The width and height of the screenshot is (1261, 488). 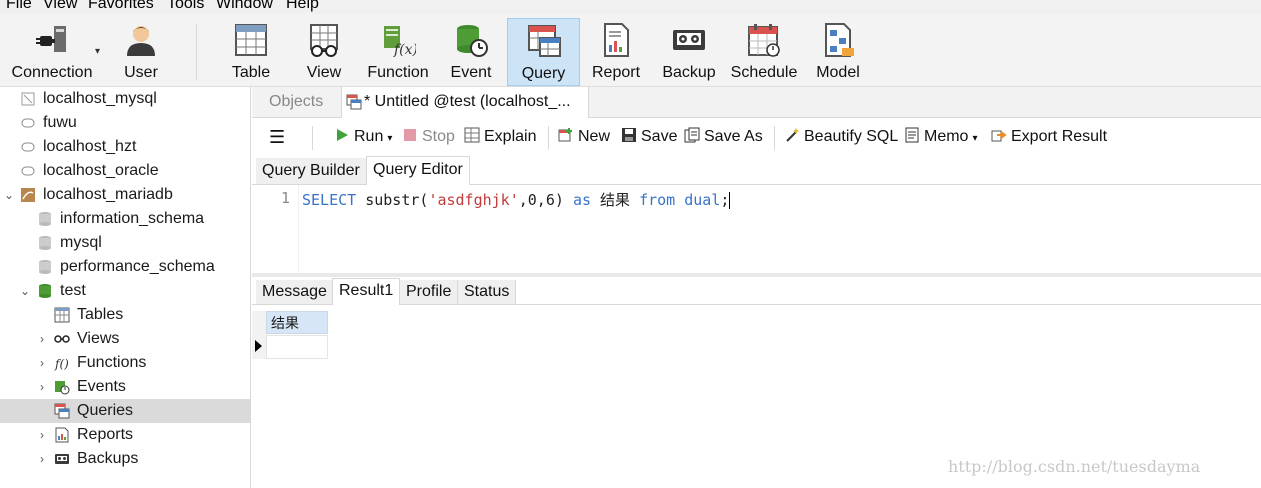 I want to click on menu-help: Help, so click(x=302, y=6).